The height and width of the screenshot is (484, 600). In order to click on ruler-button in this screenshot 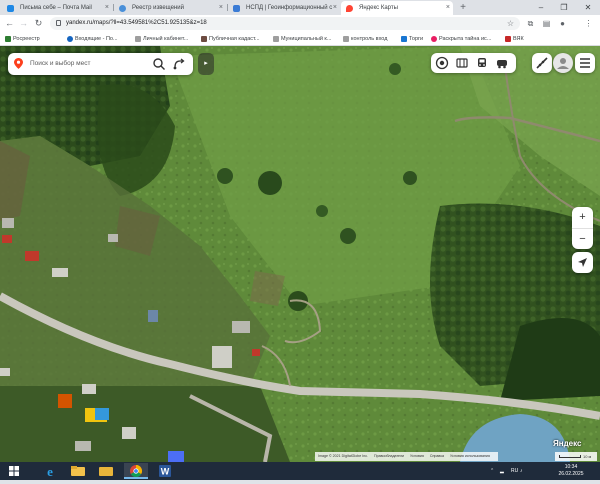, I will do `click(542, 63)`.